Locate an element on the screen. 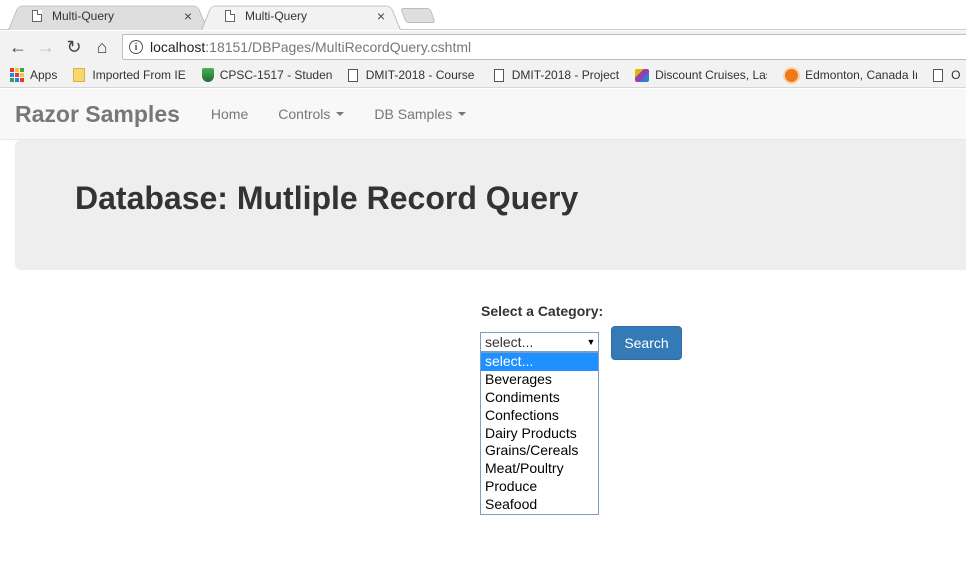 The image size is (966, 576). ship-icon is located at coordinates (642, 75).